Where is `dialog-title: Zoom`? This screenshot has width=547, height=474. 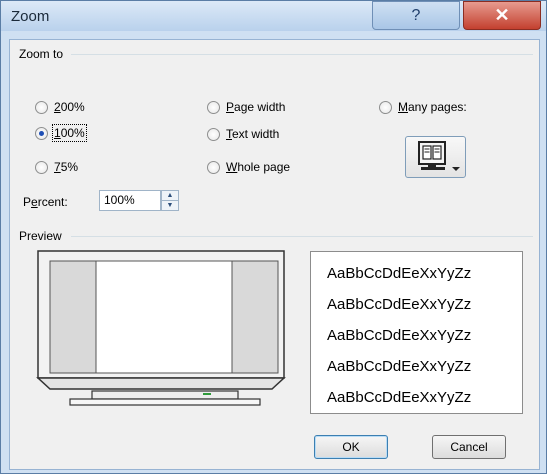 dialog-title: Zoom is located at coordinates (30, 16).